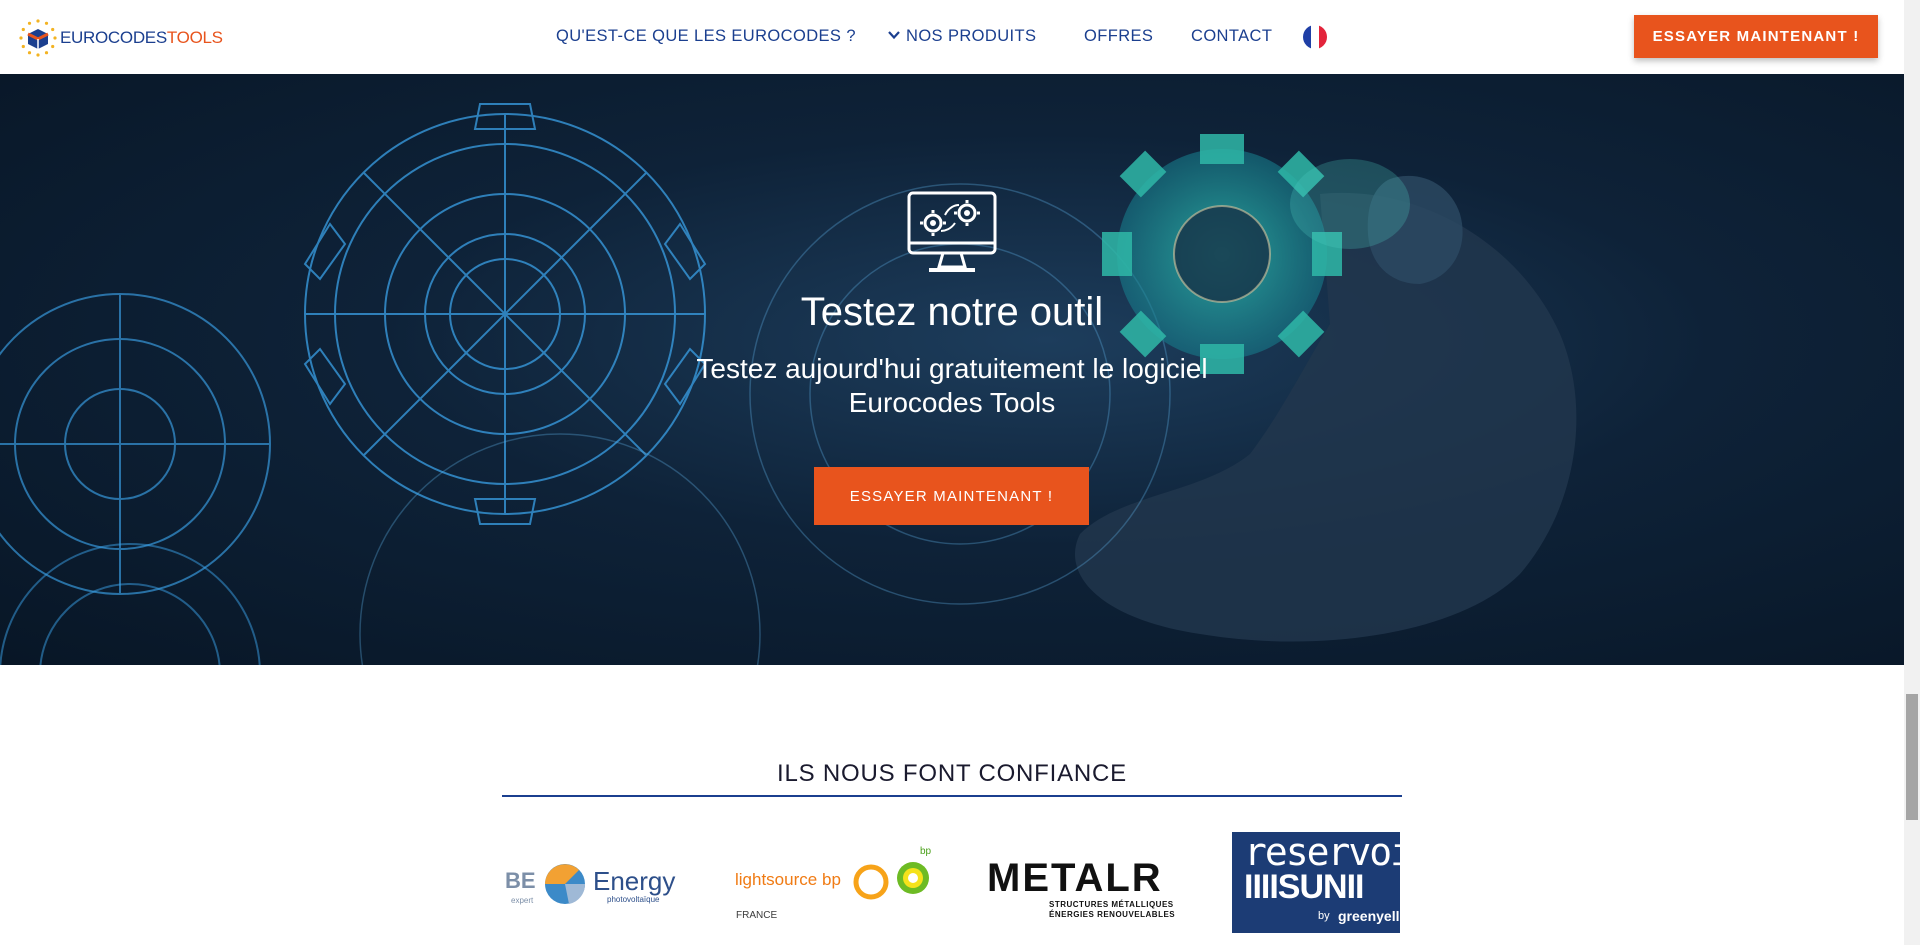 This screenshot has width=1920, height=945. I want to click on site-logo: EUROCODESTOOLS, so click(120, 38).